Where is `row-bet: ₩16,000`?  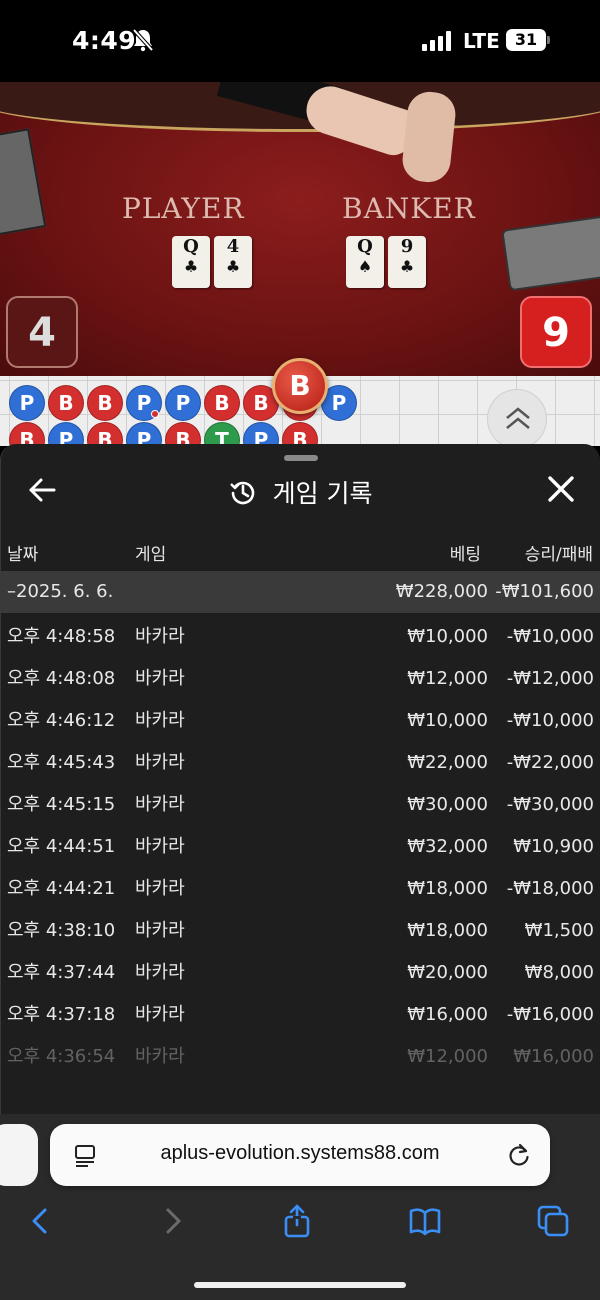
row-bet: ₩16,000 is located at coordinates (447, 1014).